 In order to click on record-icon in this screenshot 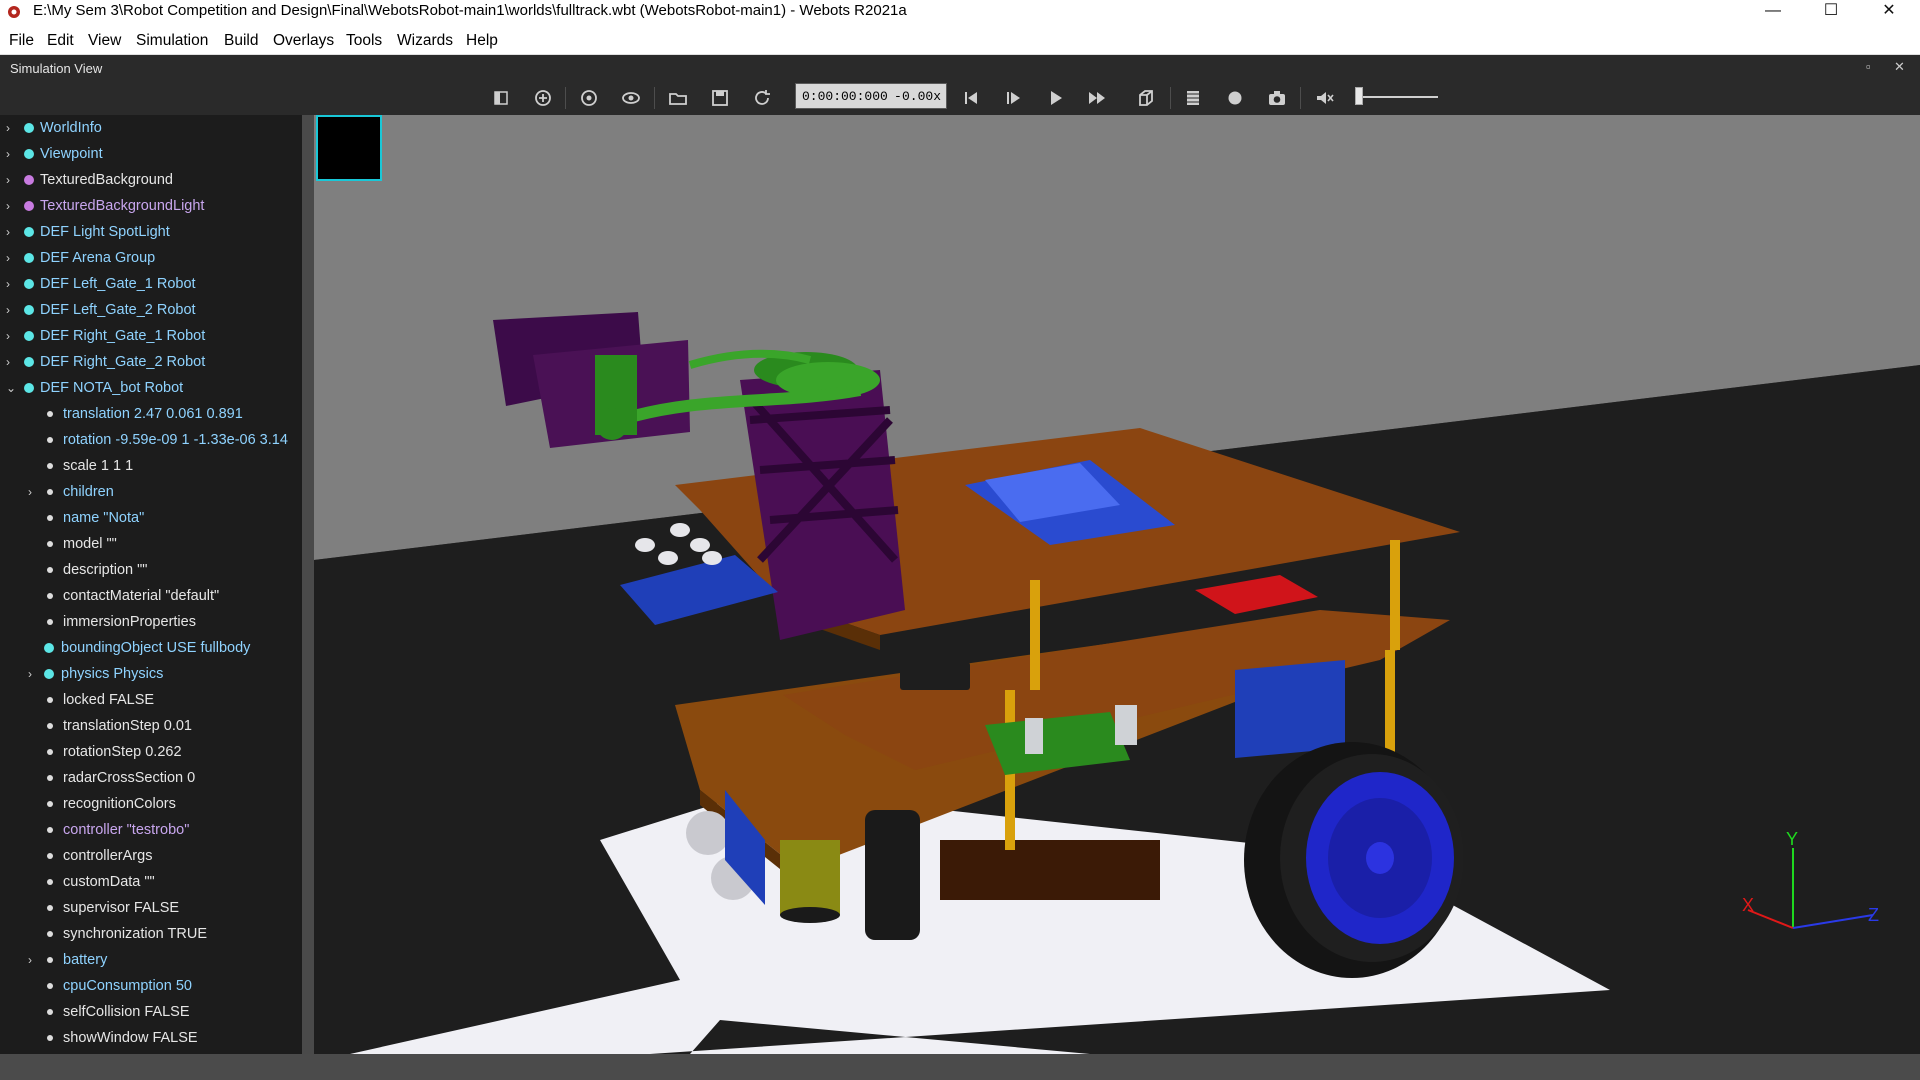, I will do `click(1235, 98)`.